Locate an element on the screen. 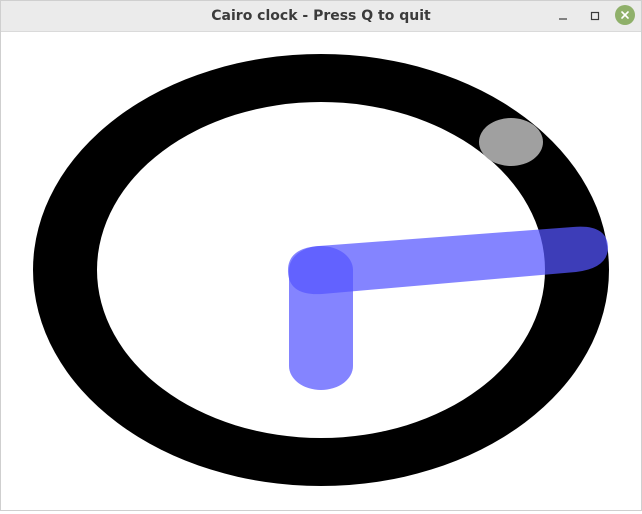  close-icon is located at coordinates (625, 15).